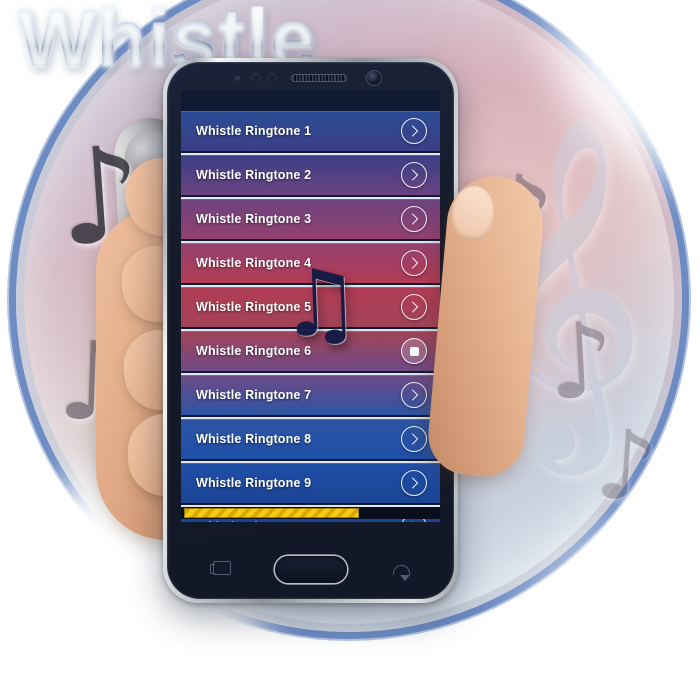 The height and width of the screenshot is (700, 700). I want to click on playback-progress-fill, so click(272, 513).